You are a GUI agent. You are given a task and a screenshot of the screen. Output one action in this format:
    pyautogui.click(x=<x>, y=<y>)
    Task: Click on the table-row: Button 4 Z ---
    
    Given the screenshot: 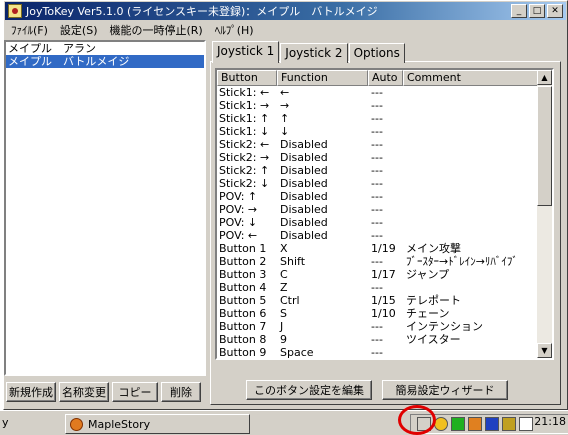 What is the action you would take?
    pyautogui.click(x=378, y=287)
    